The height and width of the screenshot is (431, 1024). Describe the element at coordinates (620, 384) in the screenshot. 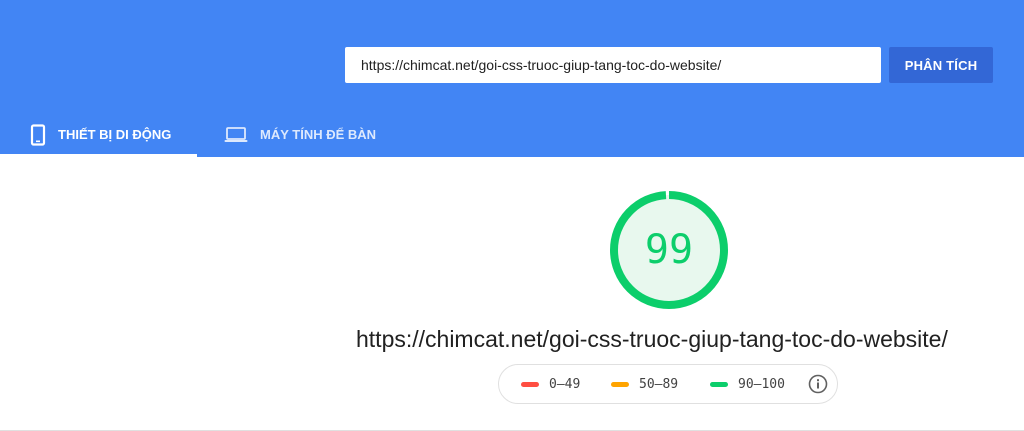

I see `legend-swatch-average` at that location.